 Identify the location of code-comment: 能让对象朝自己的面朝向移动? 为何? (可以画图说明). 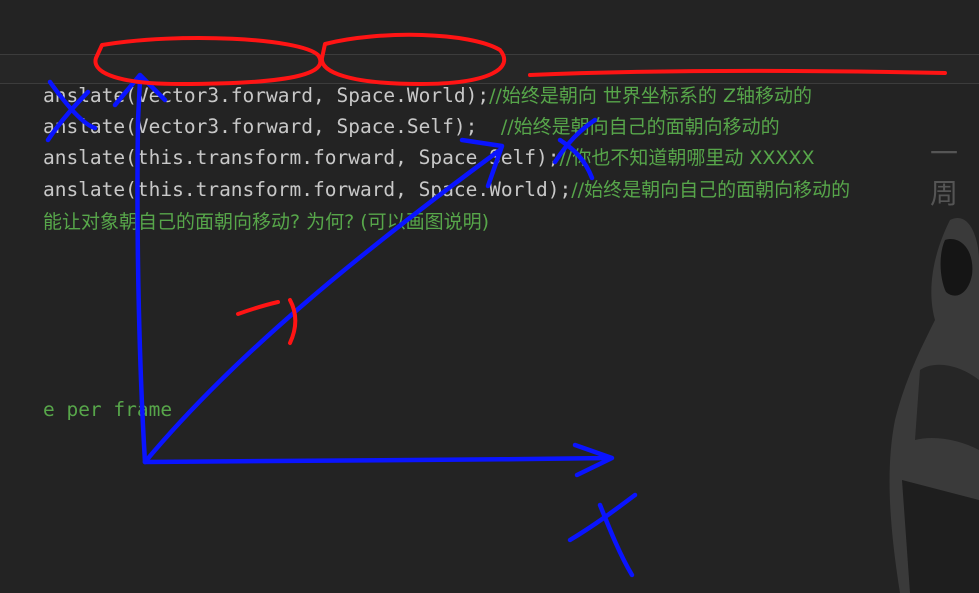
(266, 222).